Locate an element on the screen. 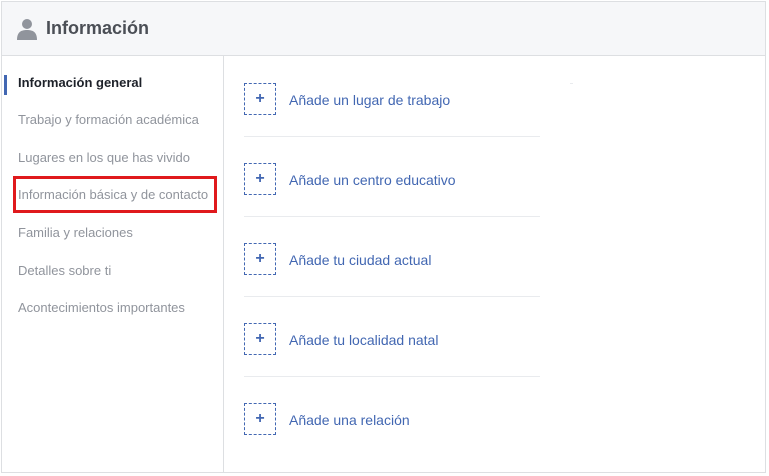 The width and height of the screenshot is (769, 476). page-title: Información is located at coordinates (98, 28).